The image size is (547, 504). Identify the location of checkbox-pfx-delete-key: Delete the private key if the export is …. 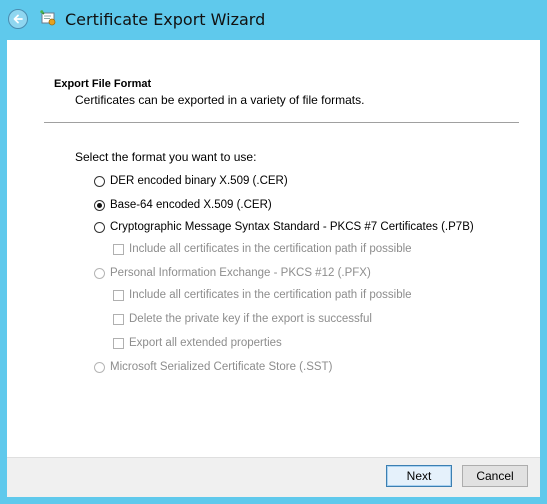
(242, 319).